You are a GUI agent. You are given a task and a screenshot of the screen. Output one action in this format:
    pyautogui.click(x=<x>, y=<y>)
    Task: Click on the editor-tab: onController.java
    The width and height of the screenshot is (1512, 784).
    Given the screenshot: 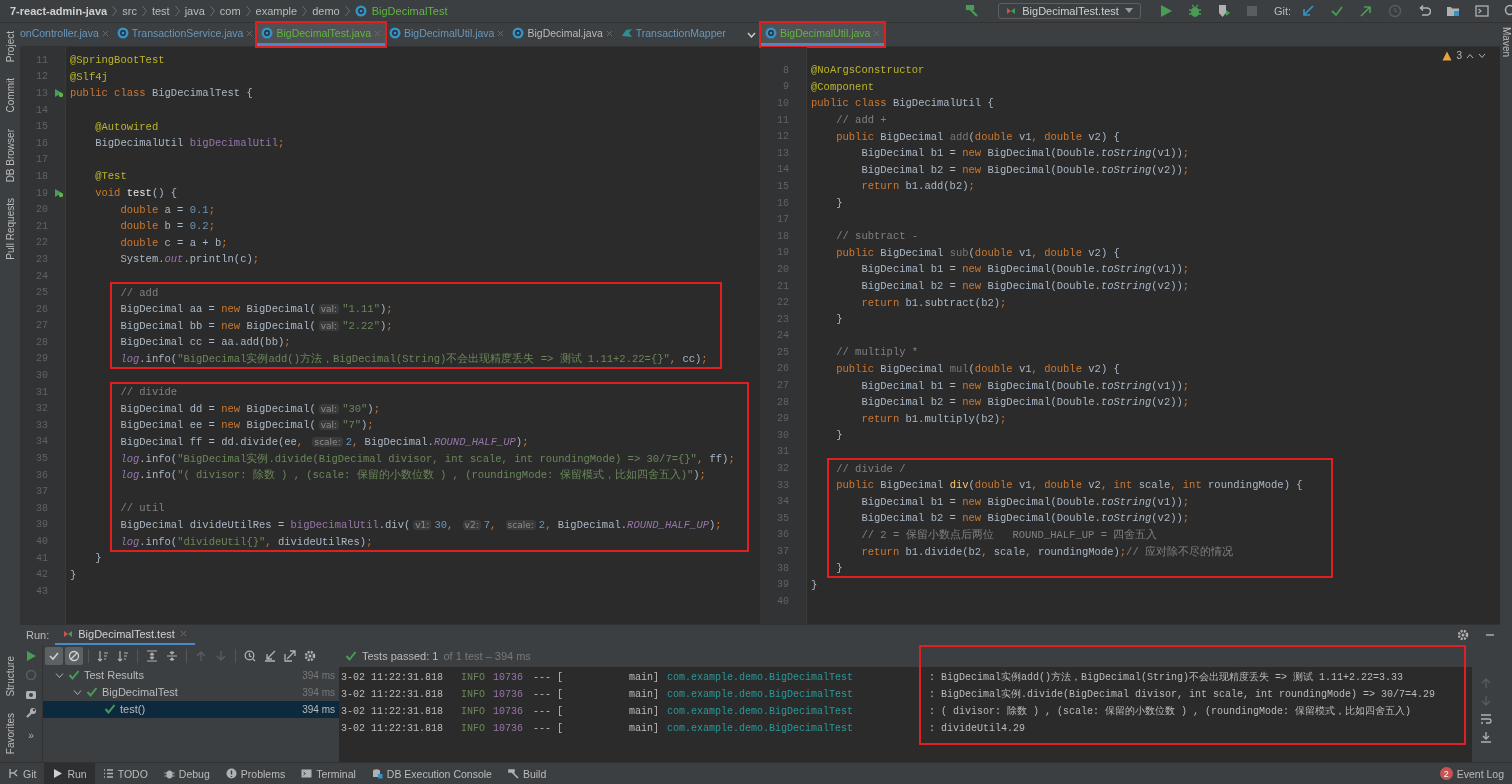 What is the action you would take?
    pyautogui.click(x=66, y=34)
    